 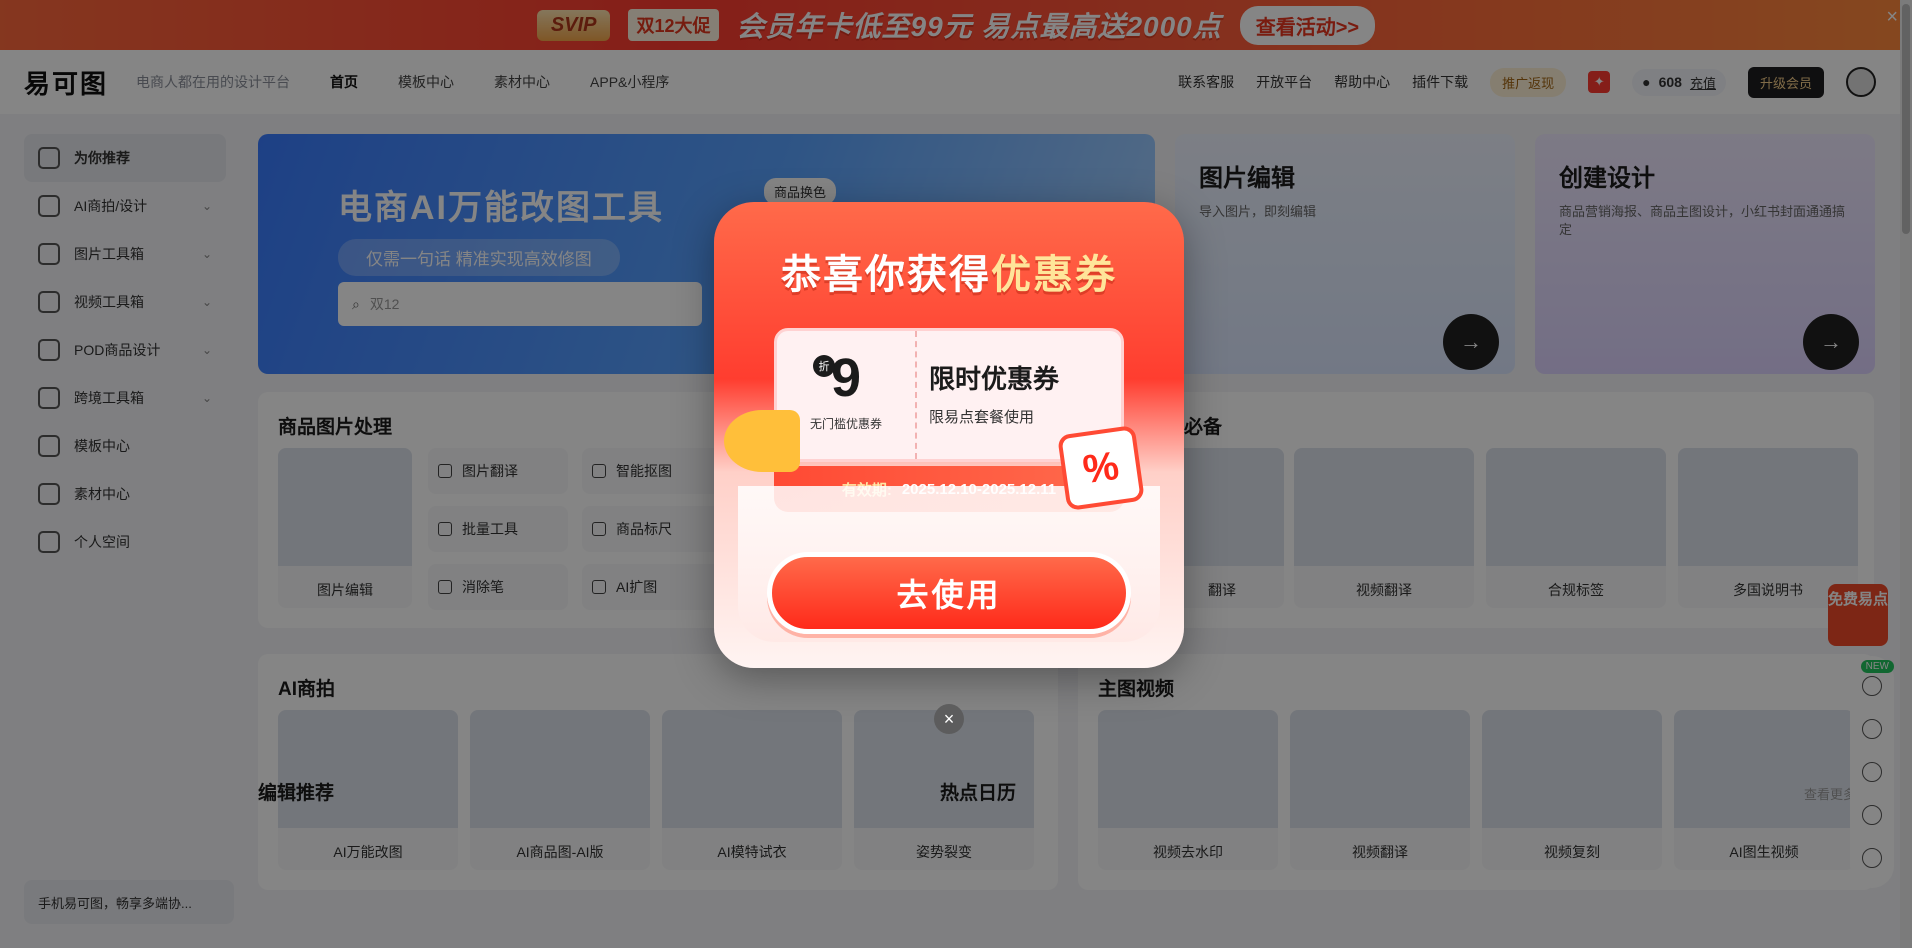 What do you see at coordinates (824, 366) in the screenshot?
I see `discount-unit-badge: 折` at bounding box center [824, 366].